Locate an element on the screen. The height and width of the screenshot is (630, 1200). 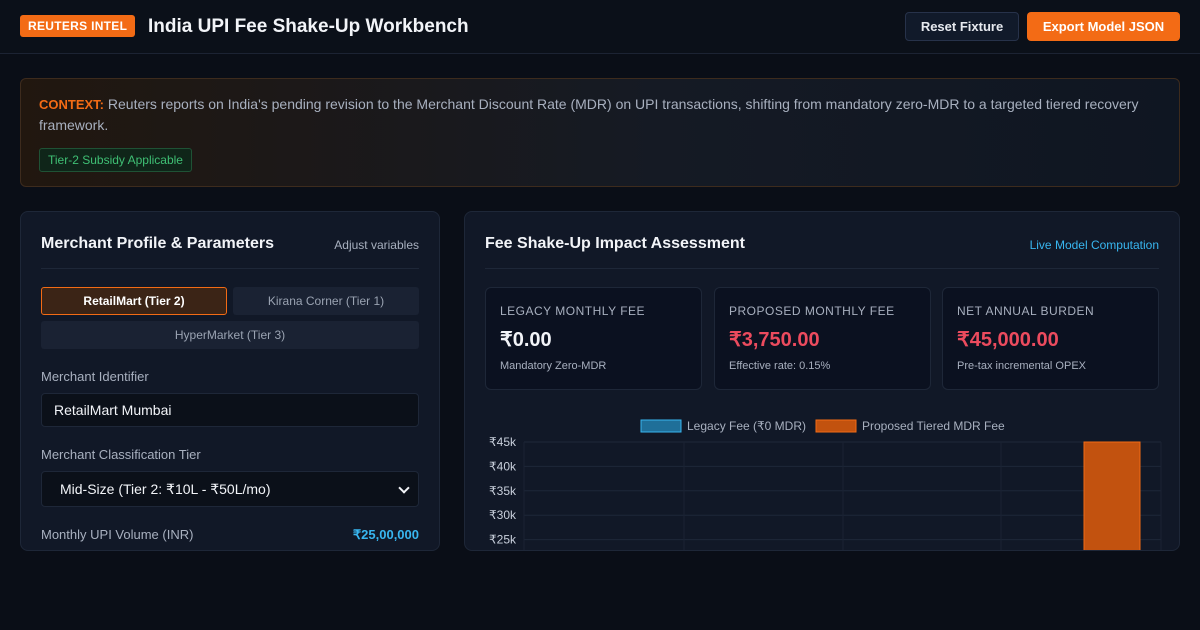
preset-hypermarket: HyperMarket (Tier 3) is located at coordinates (230, 335).